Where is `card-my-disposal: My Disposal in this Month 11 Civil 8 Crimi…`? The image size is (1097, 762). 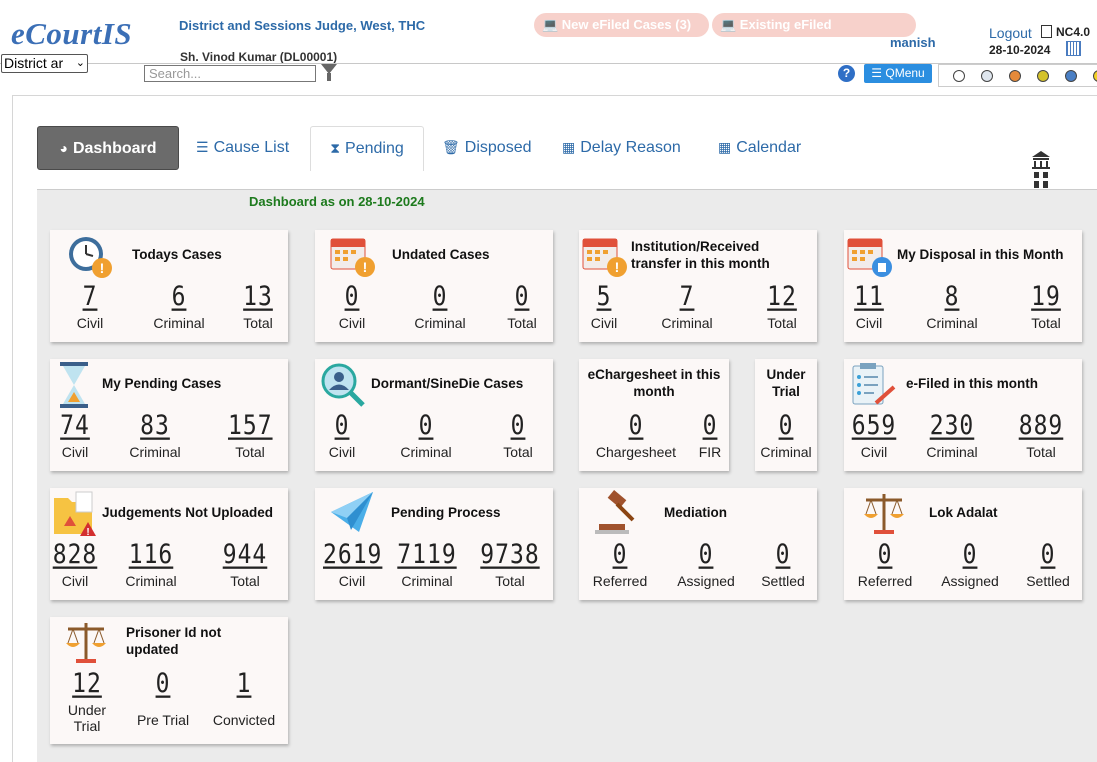 card-my-disposal: My Disposal in this Month 11 Civil 8 Crimi… is located at coordinates (963, 286).